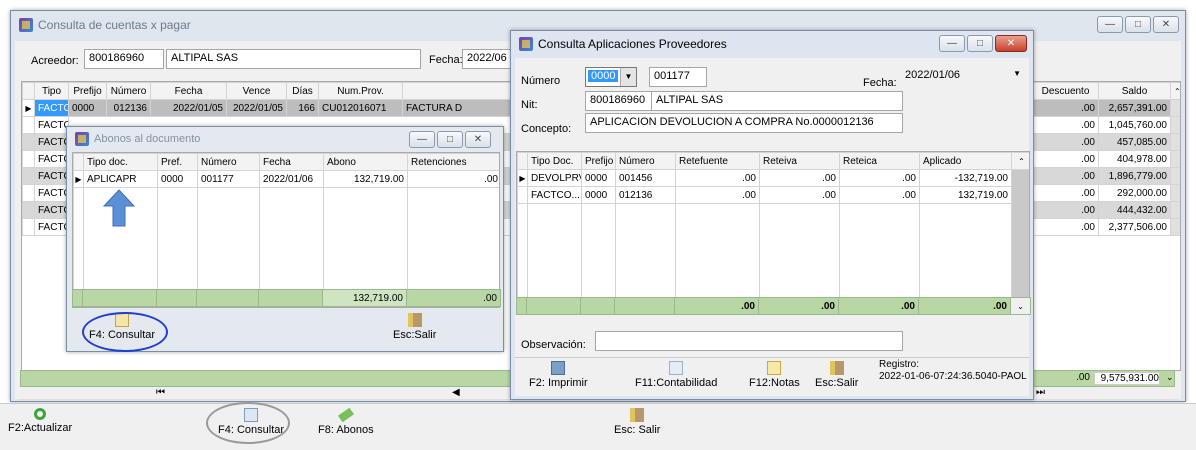 This screenshot has width=1196, height=450. I want to click on table-row: .00 444,432.00, so click(1106, 210).